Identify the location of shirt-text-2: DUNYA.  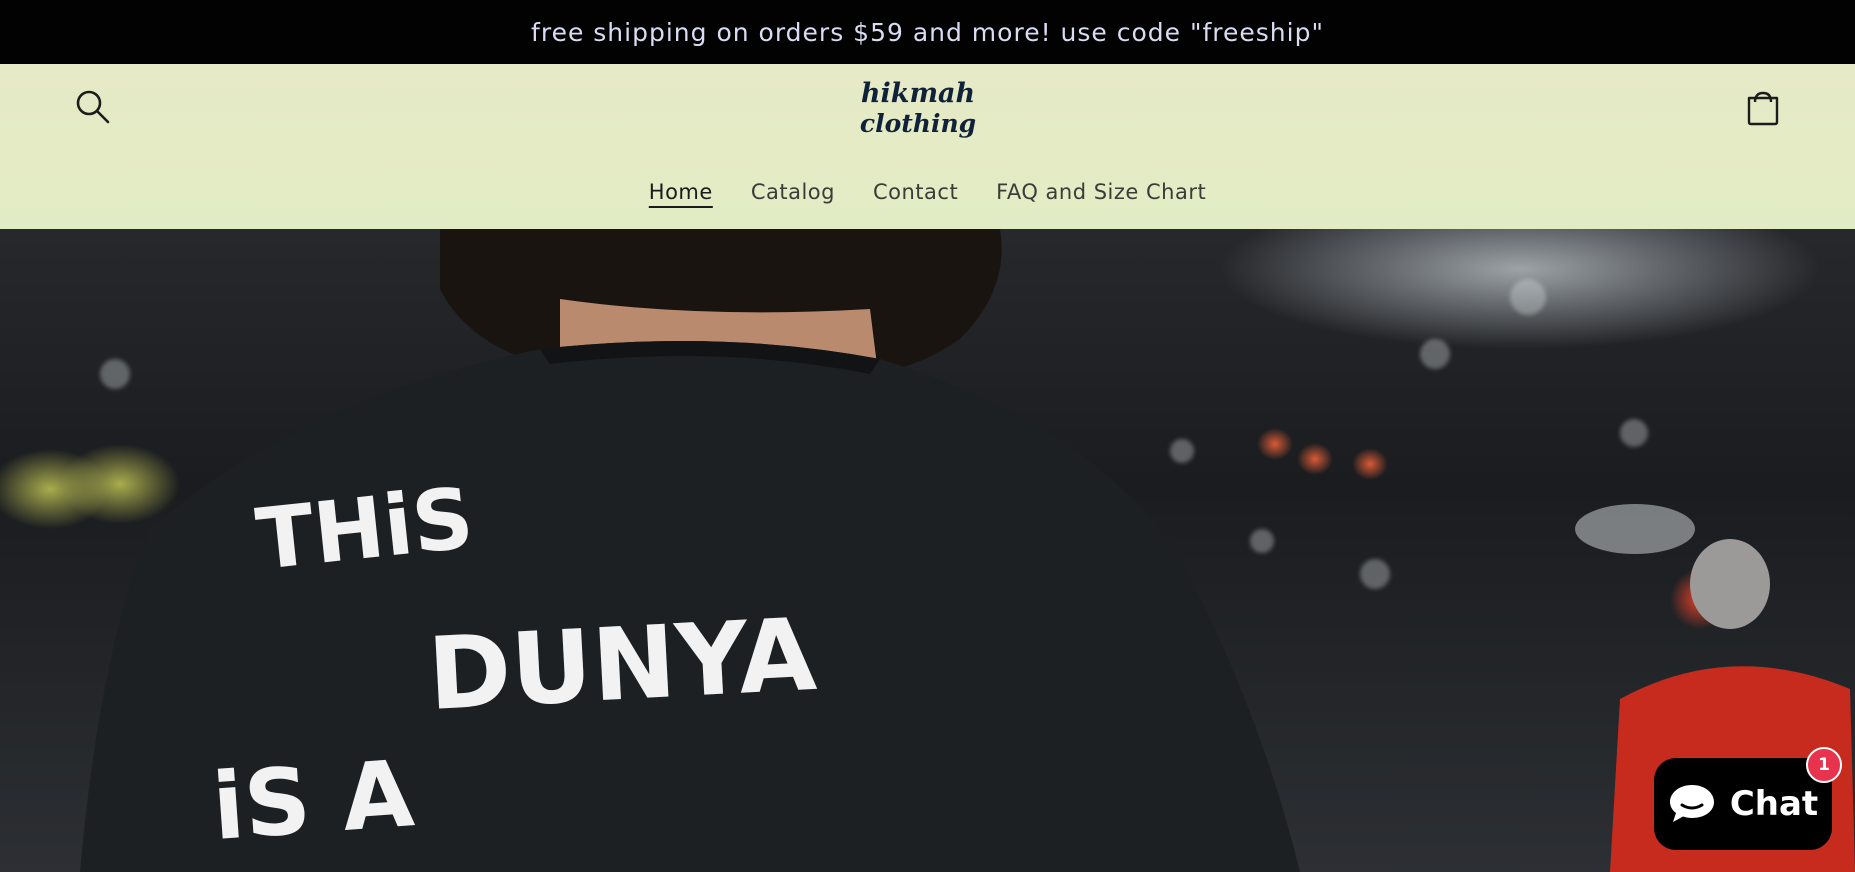
(622, 664).